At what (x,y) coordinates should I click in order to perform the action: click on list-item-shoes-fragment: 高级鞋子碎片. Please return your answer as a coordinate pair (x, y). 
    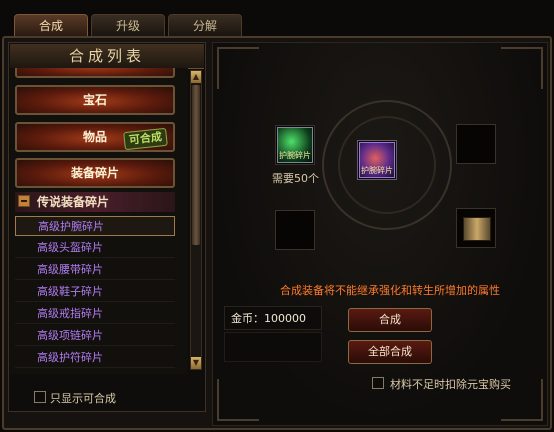
    Looking at the image, I should click on (95, 292).